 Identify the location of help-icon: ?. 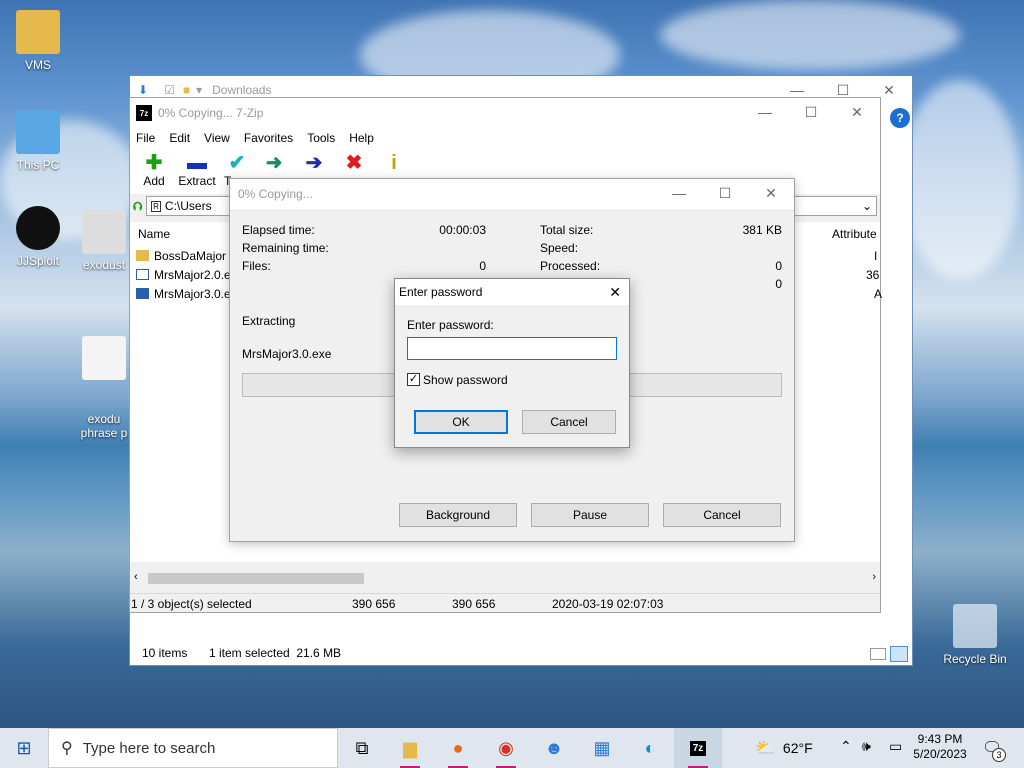
(900, 118).